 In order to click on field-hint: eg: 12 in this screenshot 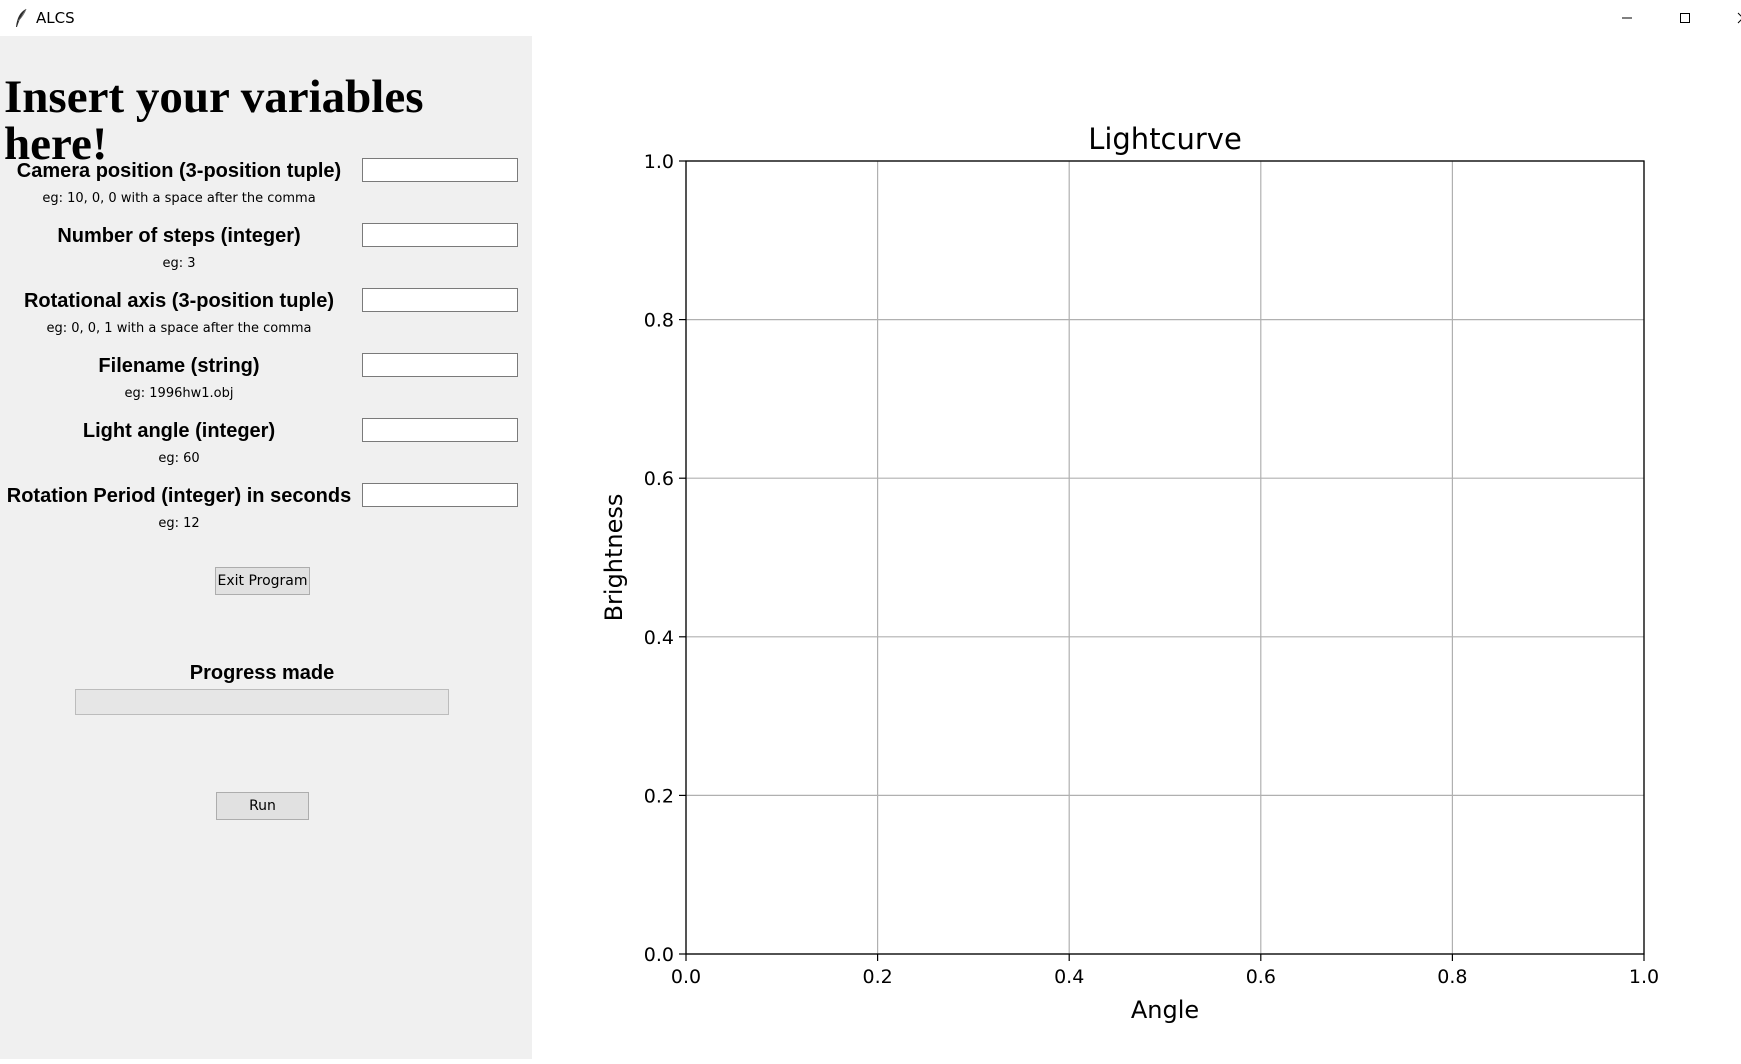, I will do `click(179, 523)`.